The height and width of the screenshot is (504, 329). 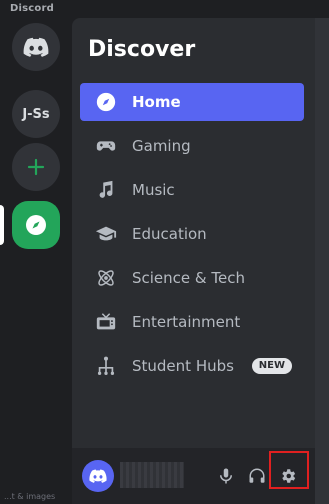 I want to click on hub-icon, so click(x=106, y=366).